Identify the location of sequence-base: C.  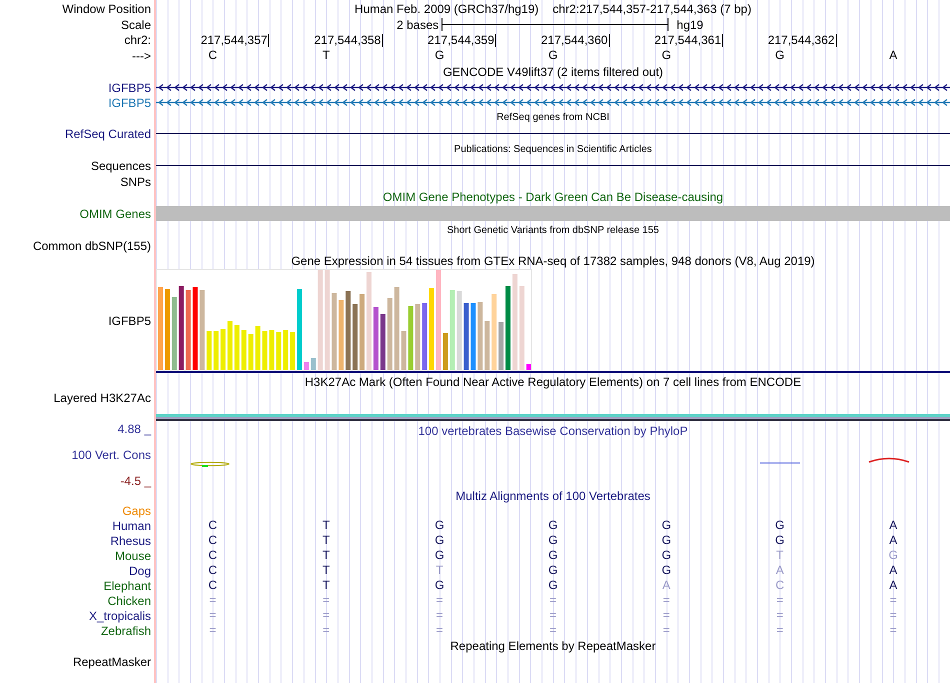
(213, 55).